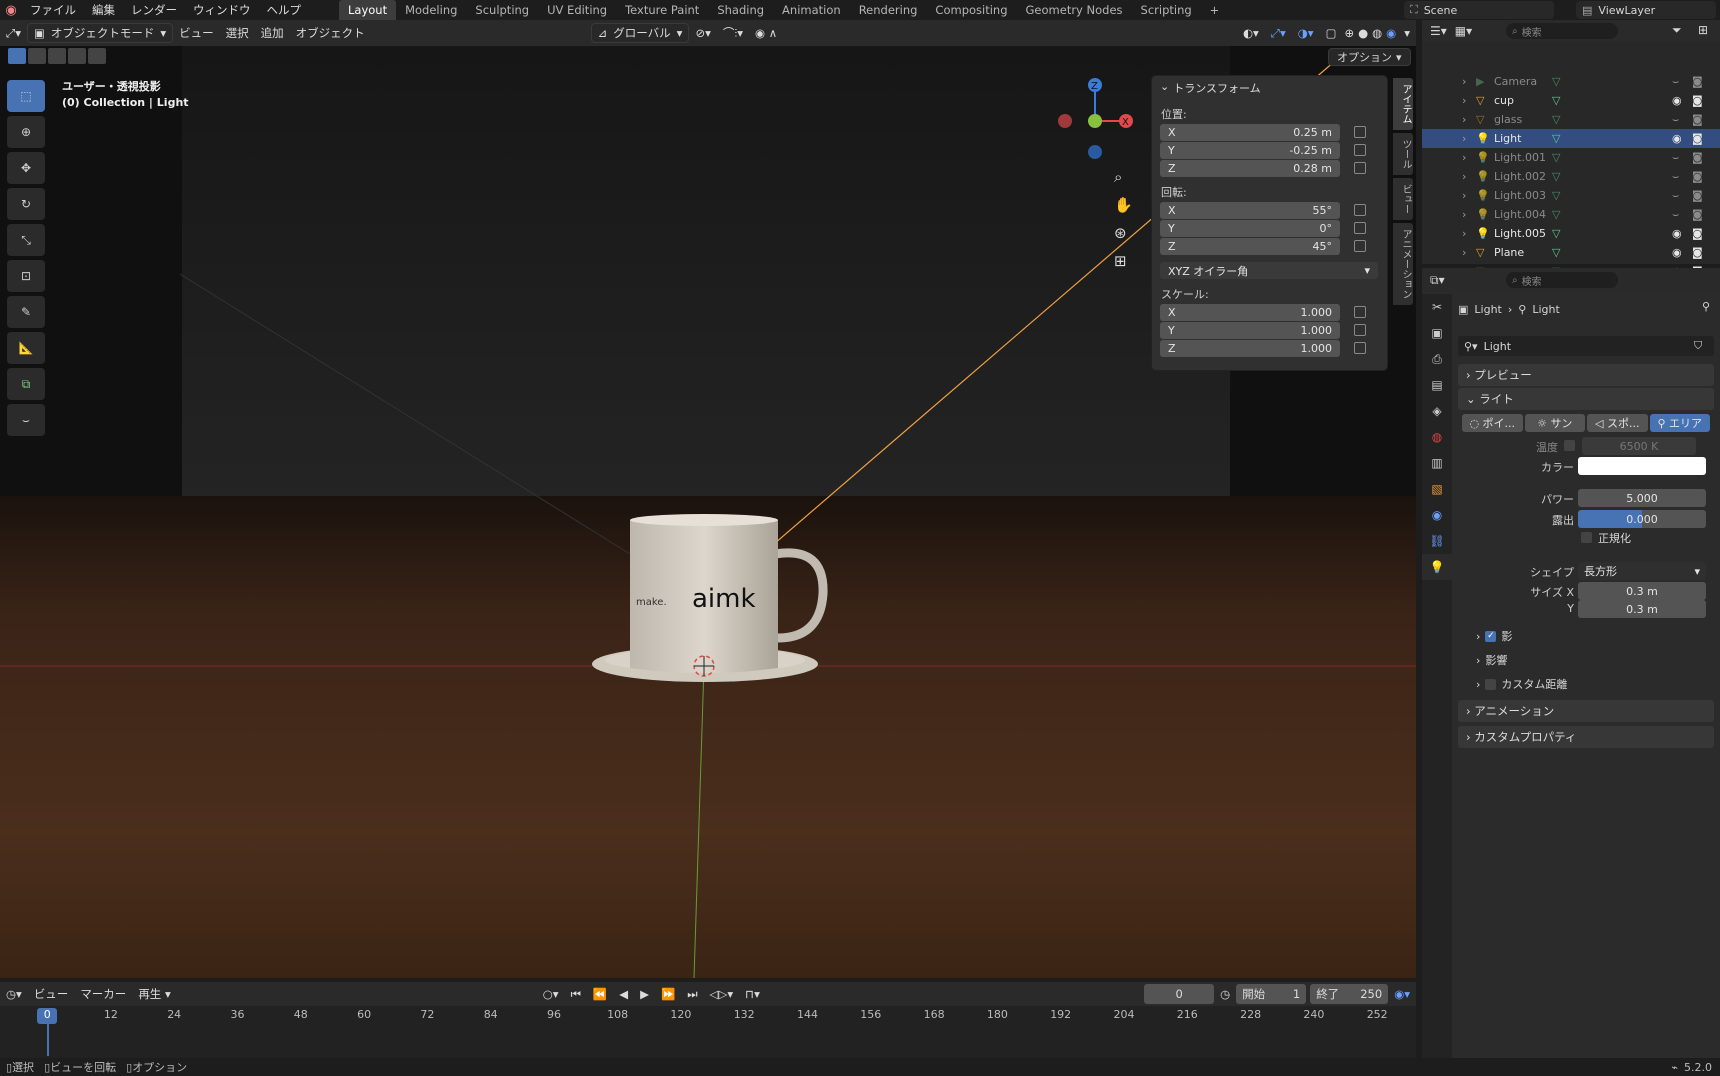  I want to click on workspace-tab-modeling: Modeling, so click(431, 10).